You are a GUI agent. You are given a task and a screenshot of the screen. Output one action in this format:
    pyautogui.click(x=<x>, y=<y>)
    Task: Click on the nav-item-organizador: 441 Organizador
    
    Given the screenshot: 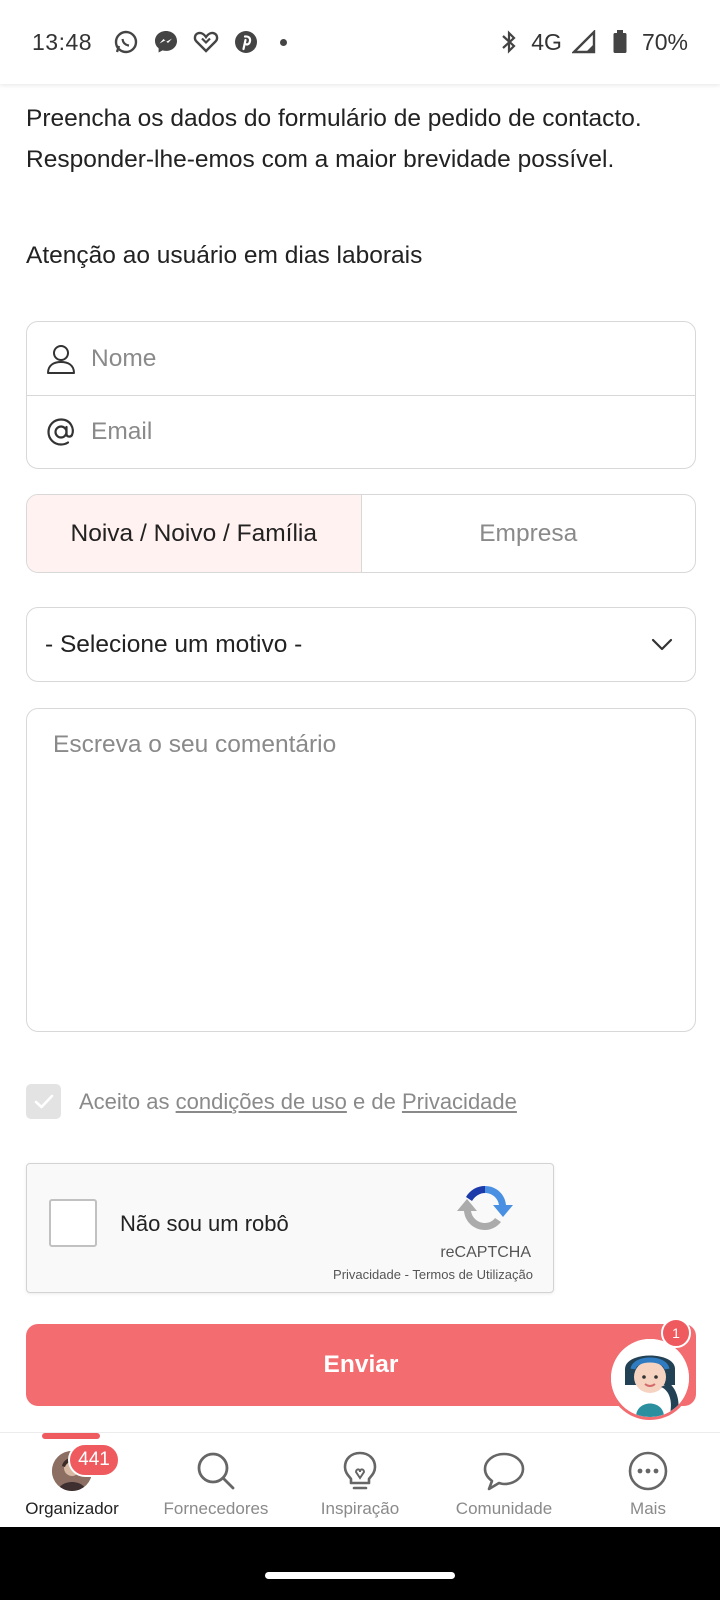 What is the action you would take?
    pyautogui.click(x=72, y=1480)
    